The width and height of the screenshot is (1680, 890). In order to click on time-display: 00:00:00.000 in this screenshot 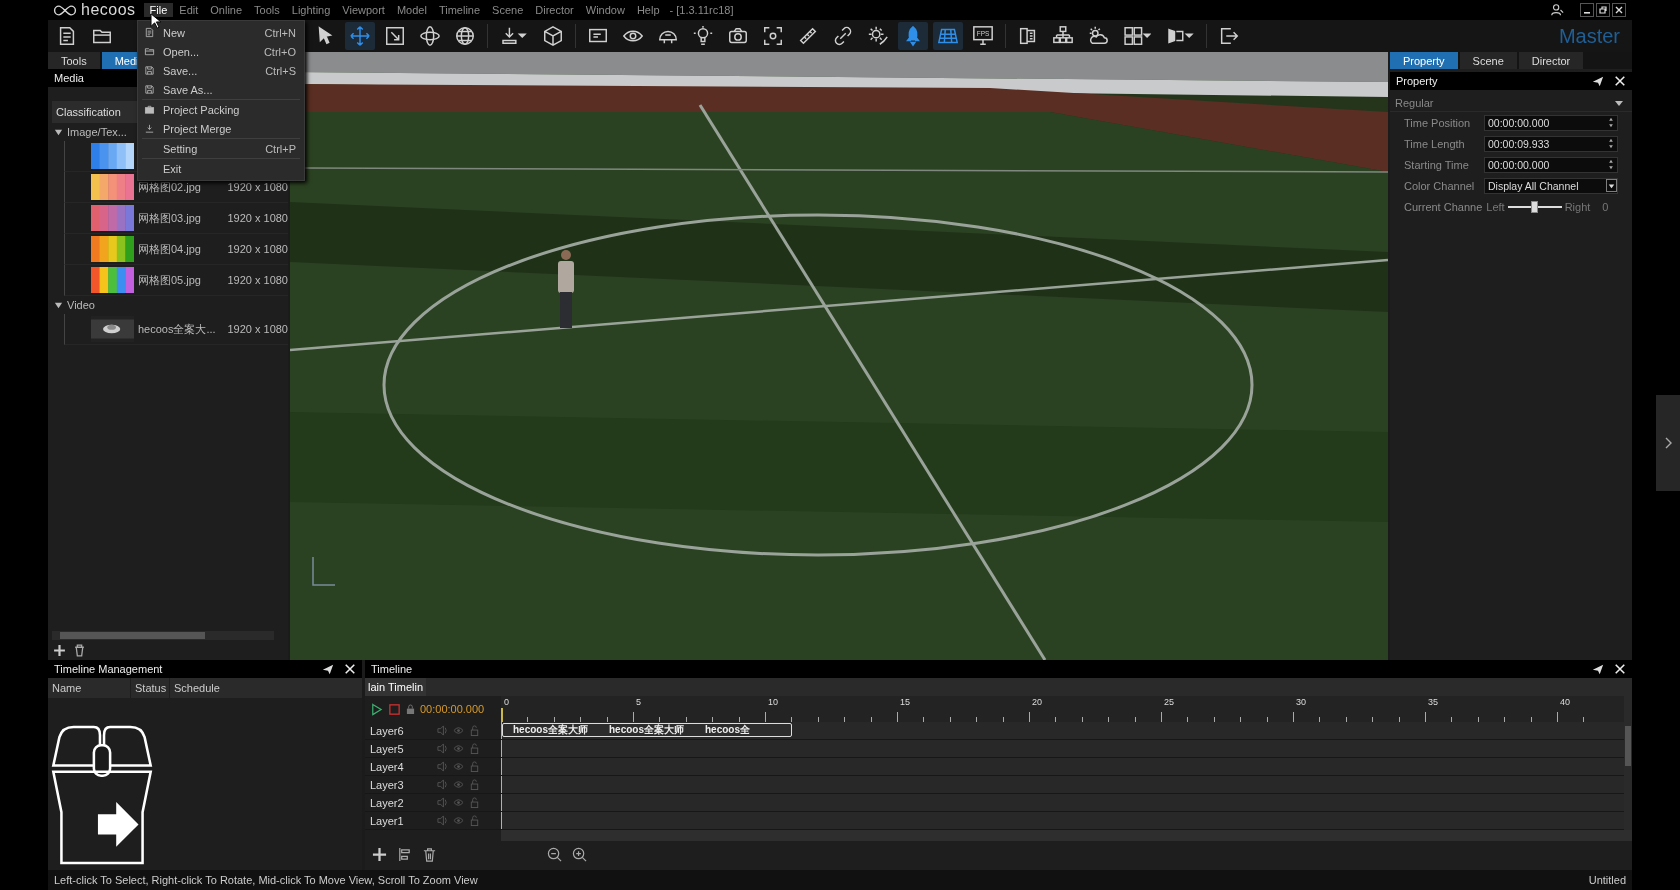, I will do `click(452, 709)`.